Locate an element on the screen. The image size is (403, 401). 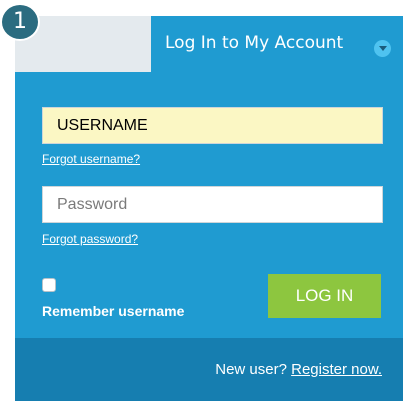
login-header-title: Log In to My Account is located at coordinates (254, 43).